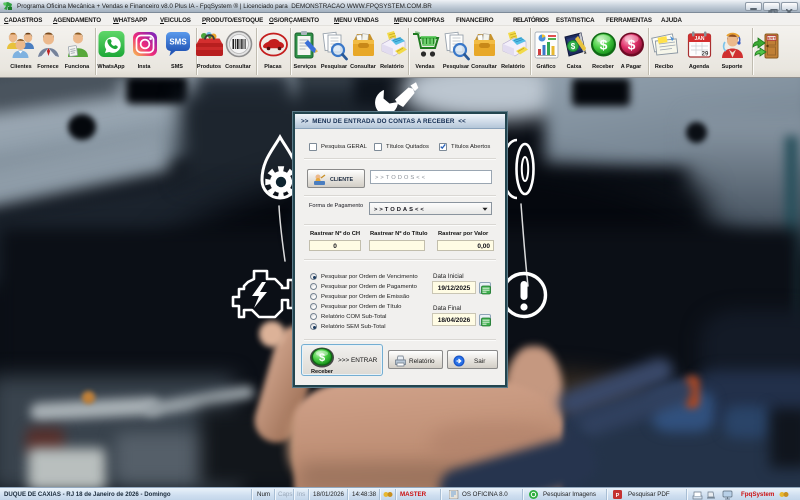 The width and height of the screenshot is (800, 500). What do you see at coordinates (178, 42) in the screenshot?
I see `svg-text: SMS` at bounding box center [178, 42].